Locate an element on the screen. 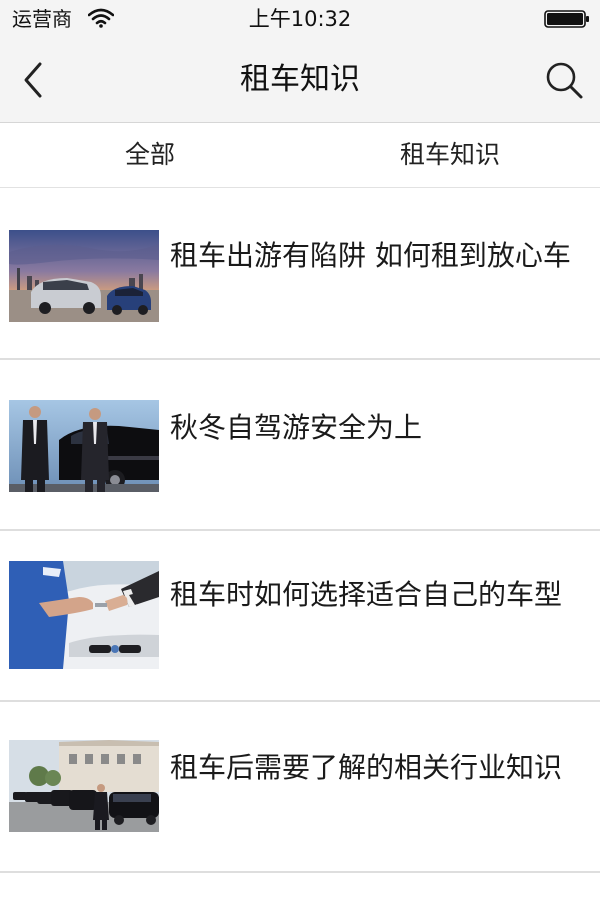 Image resolution: width=600 pixels, height=900 pixels. battery-icon is located at coordinates (566, 19).